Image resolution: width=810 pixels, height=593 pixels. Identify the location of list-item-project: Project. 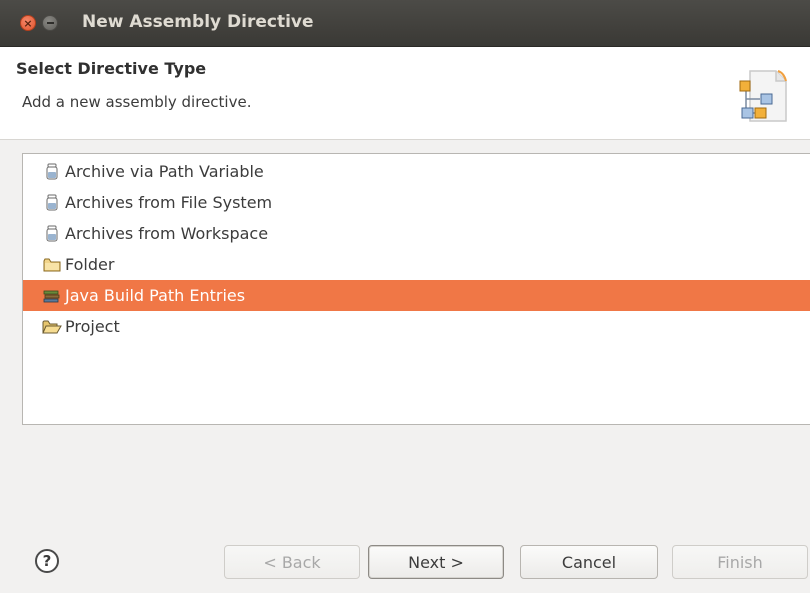
(416, 326).